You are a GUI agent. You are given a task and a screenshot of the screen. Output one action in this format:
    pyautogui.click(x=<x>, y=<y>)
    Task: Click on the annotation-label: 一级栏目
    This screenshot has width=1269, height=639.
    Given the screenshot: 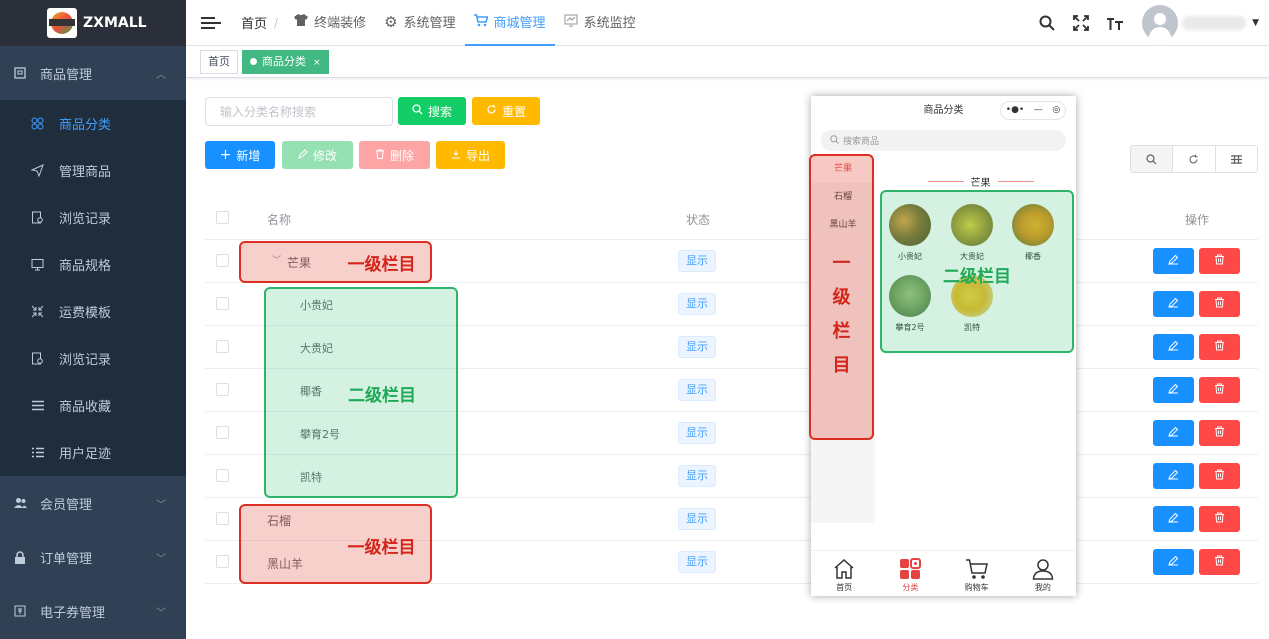 What is the action you would take?
    pyautogui.click(x=381, y=547)
    